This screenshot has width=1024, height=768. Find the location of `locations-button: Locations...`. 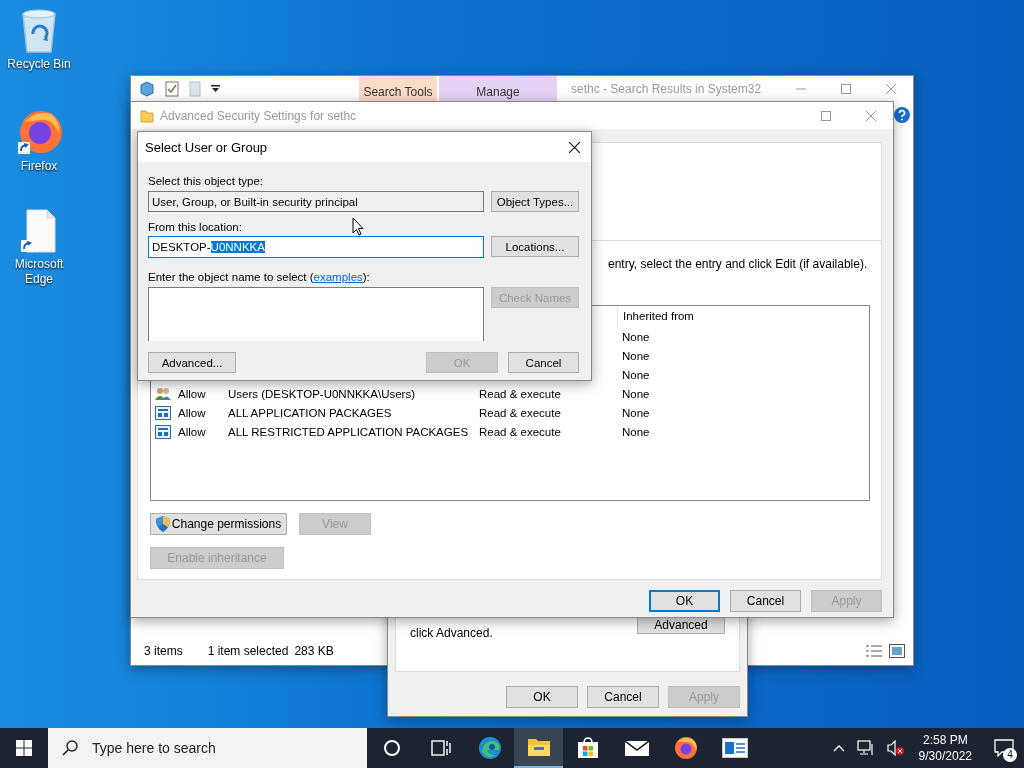

locations-button: Locations... is located at coordinates (535, 246).